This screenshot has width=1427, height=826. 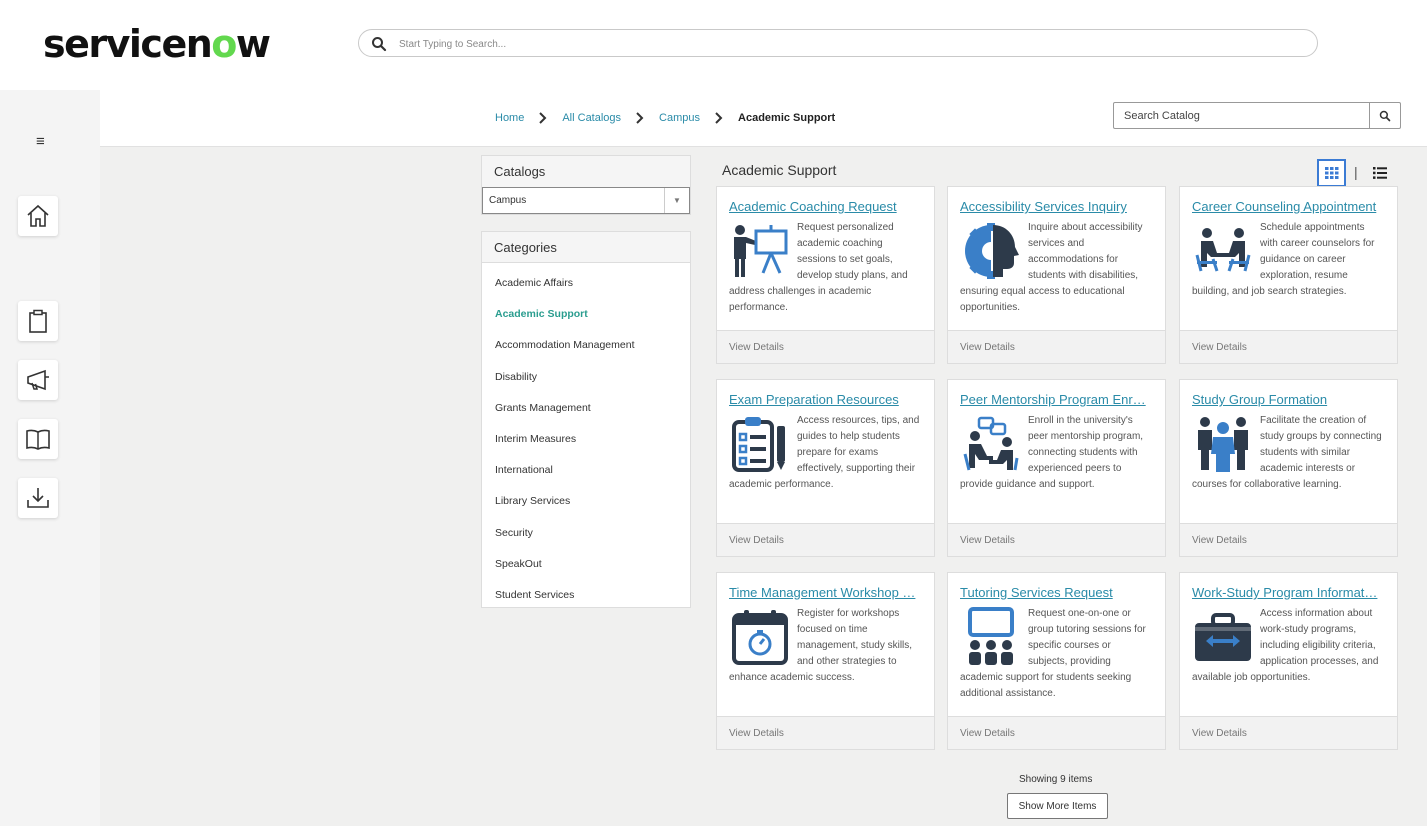 I want to click on mentorship-icon, so click(x=991, y=444).